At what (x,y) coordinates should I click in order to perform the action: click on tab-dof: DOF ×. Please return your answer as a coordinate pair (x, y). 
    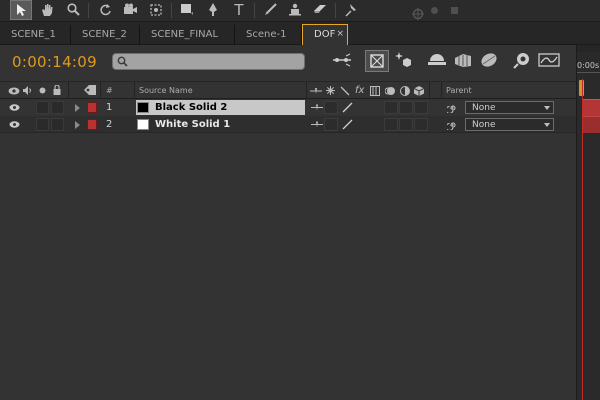
    Looking at the image, I should click on (325, 34).